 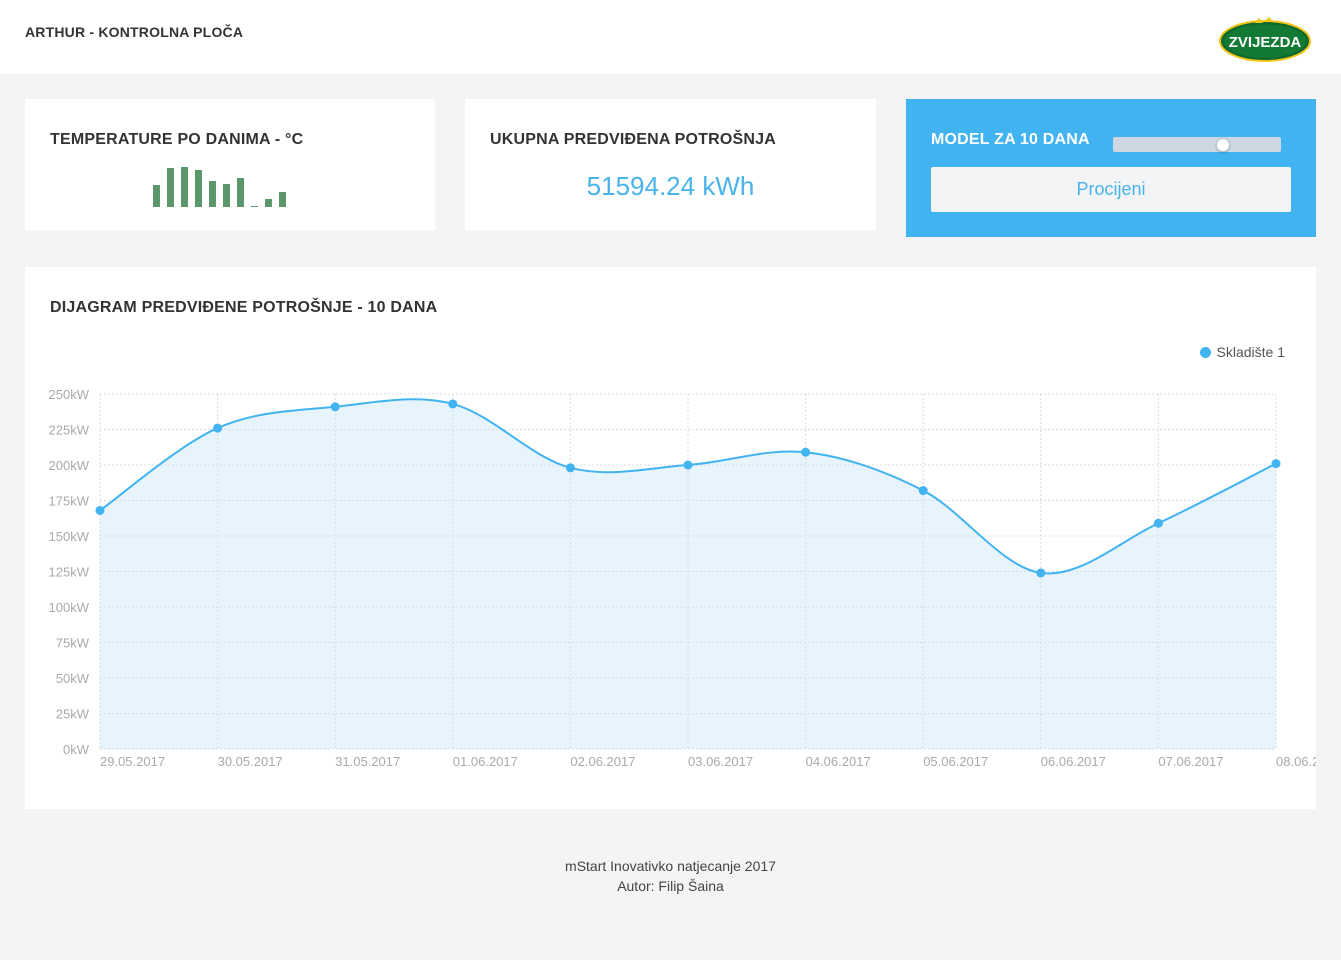 What do you see at coordinates (250, 761) in the screenshot?
I see `x-tick-label: 30.05.2017` at bounding box center [250, 761].